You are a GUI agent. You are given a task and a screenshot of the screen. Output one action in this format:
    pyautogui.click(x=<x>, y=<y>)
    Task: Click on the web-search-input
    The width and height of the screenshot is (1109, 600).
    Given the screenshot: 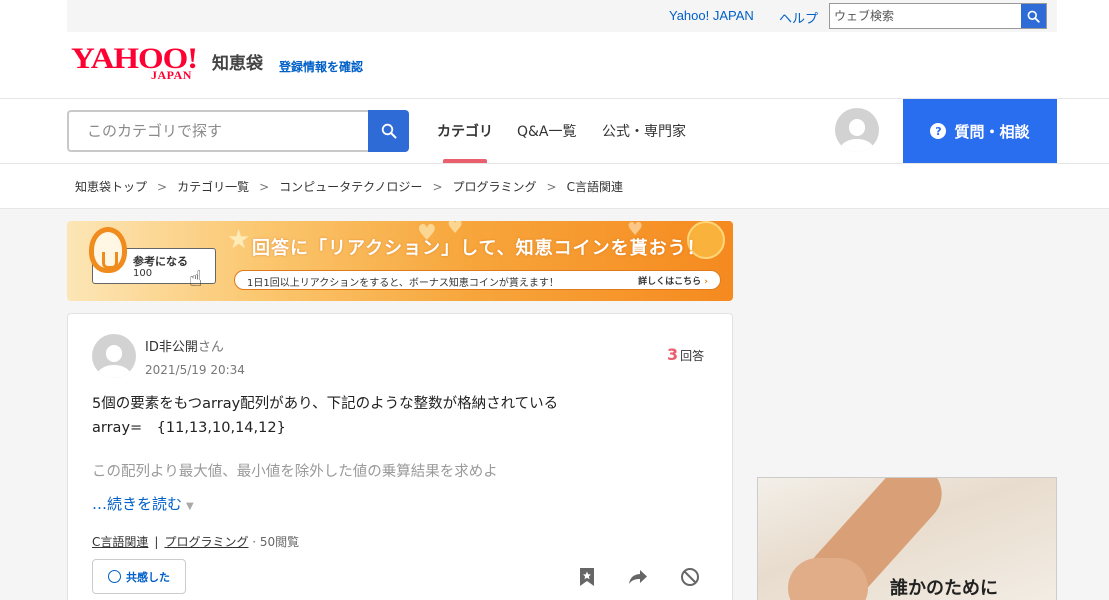 What is the action you would take?
    pyautogui.click(x=926, y=16)
    